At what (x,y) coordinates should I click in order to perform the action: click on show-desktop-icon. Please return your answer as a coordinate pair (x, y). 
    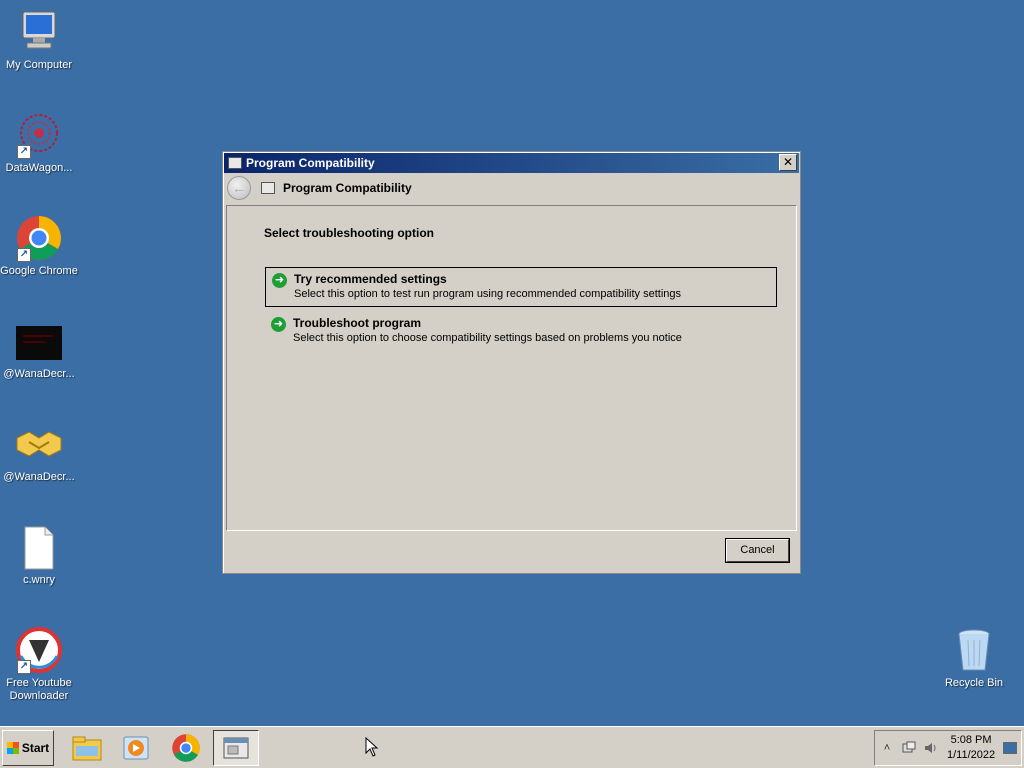
    Looking at the image, I should click on (1010, 748).